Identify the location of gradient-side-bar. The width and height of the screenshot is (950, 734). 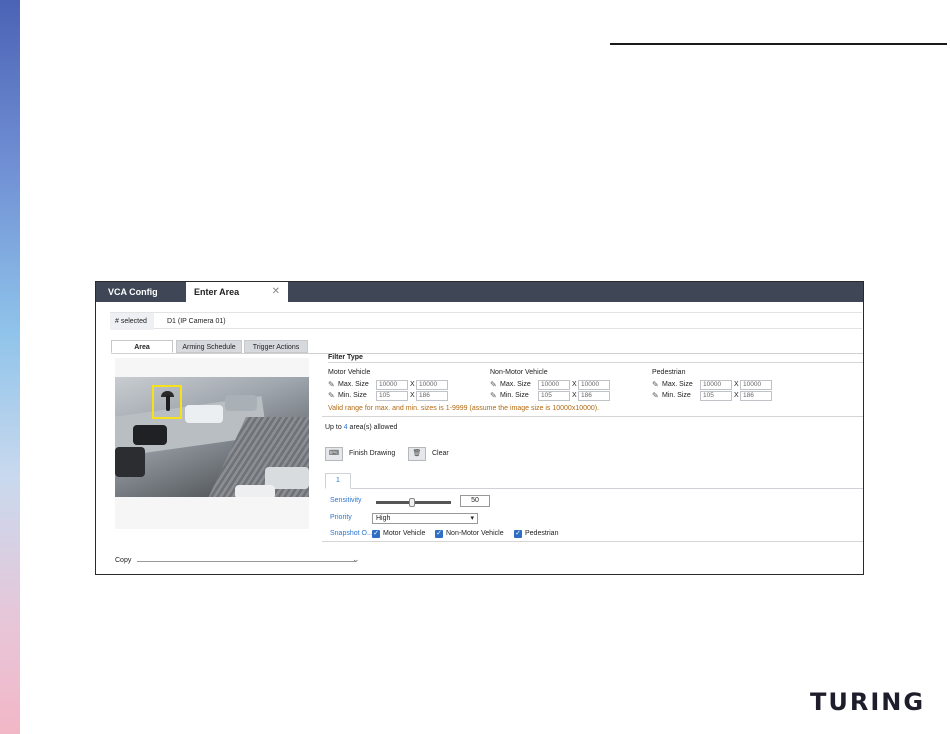
(10, 367).